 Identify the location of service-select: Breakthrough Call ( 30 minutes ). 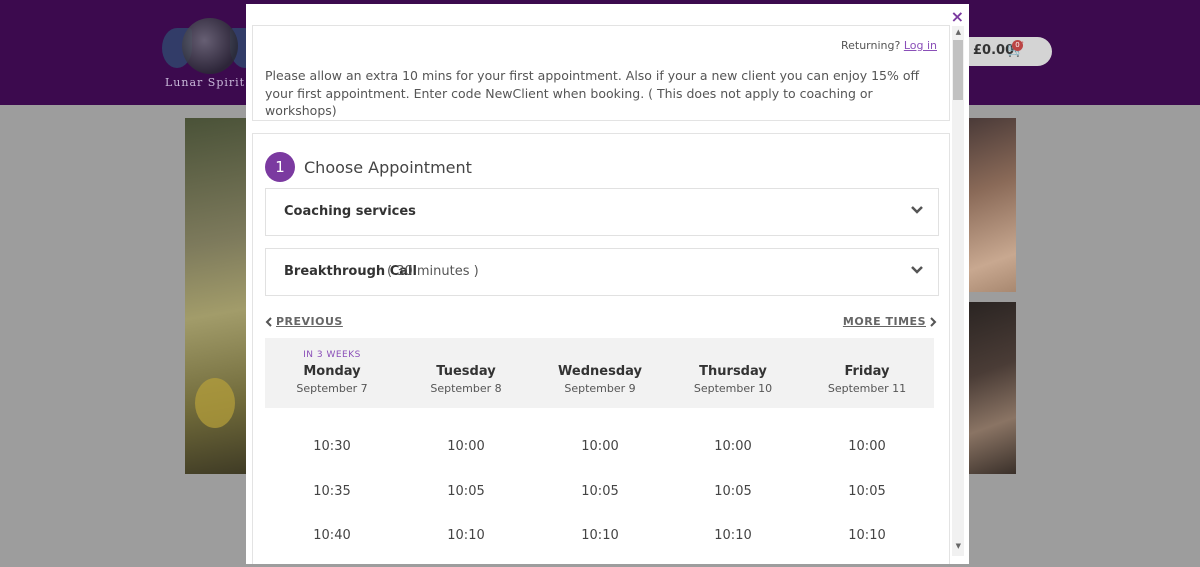
(602, 272).